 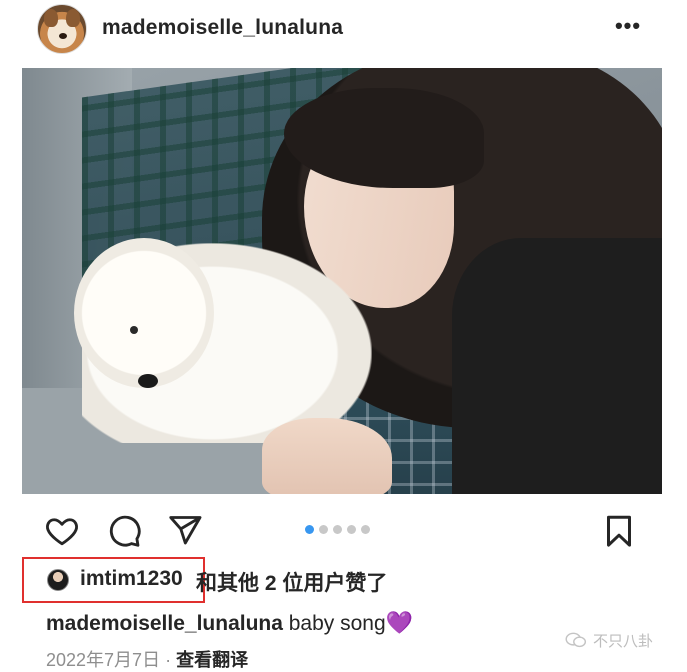 I want to click on avatar-dog-ear-right, so click(x=73, y=18).